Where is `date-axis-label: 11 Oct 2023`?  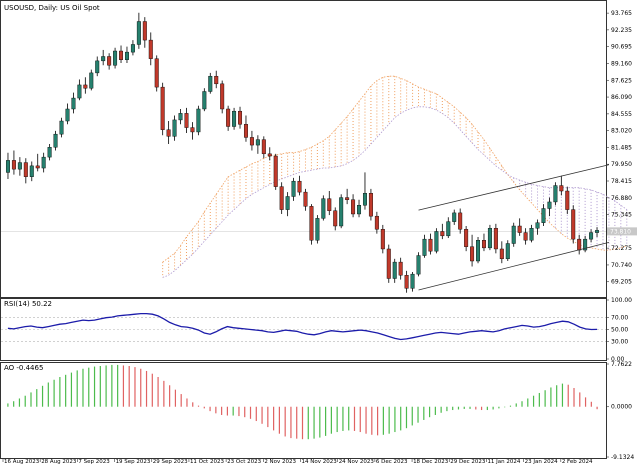
date-axis-label: 11 Oct 2023 is located at coordinates (207, 462).